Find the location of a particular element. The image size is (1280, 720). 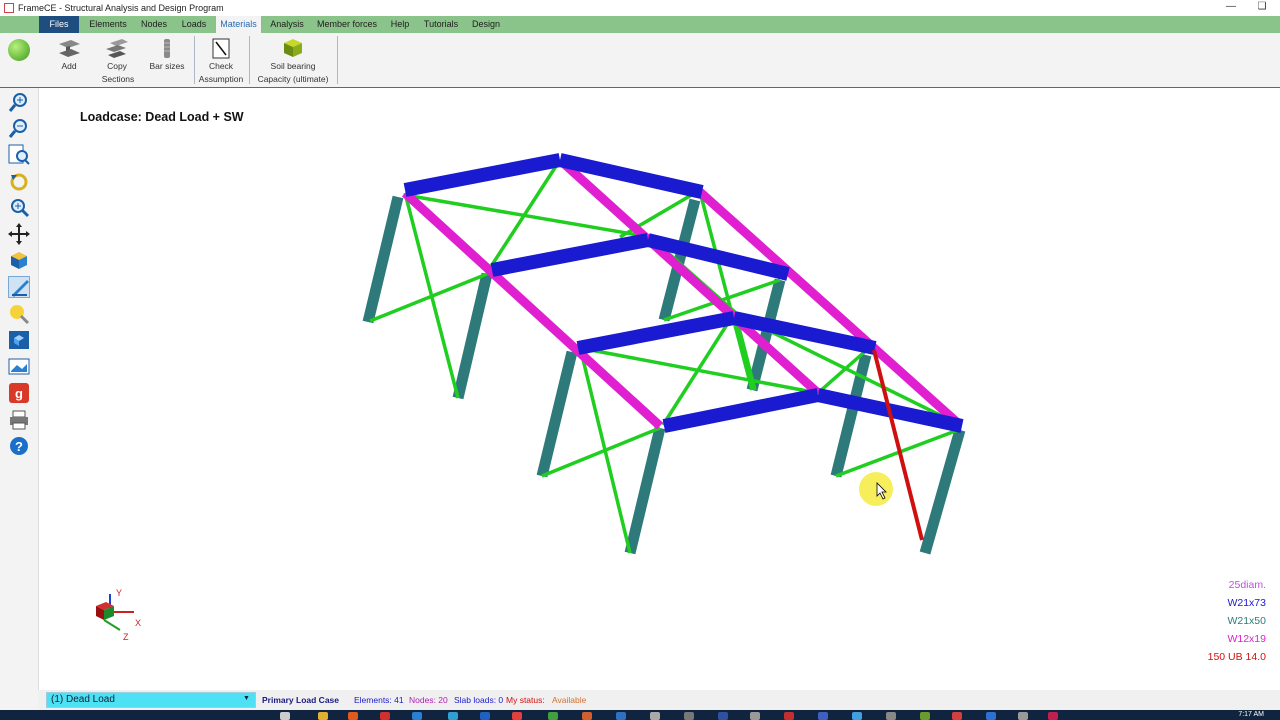

bar-sizes-button: Bar sizes is located at coordinates (167, 54).